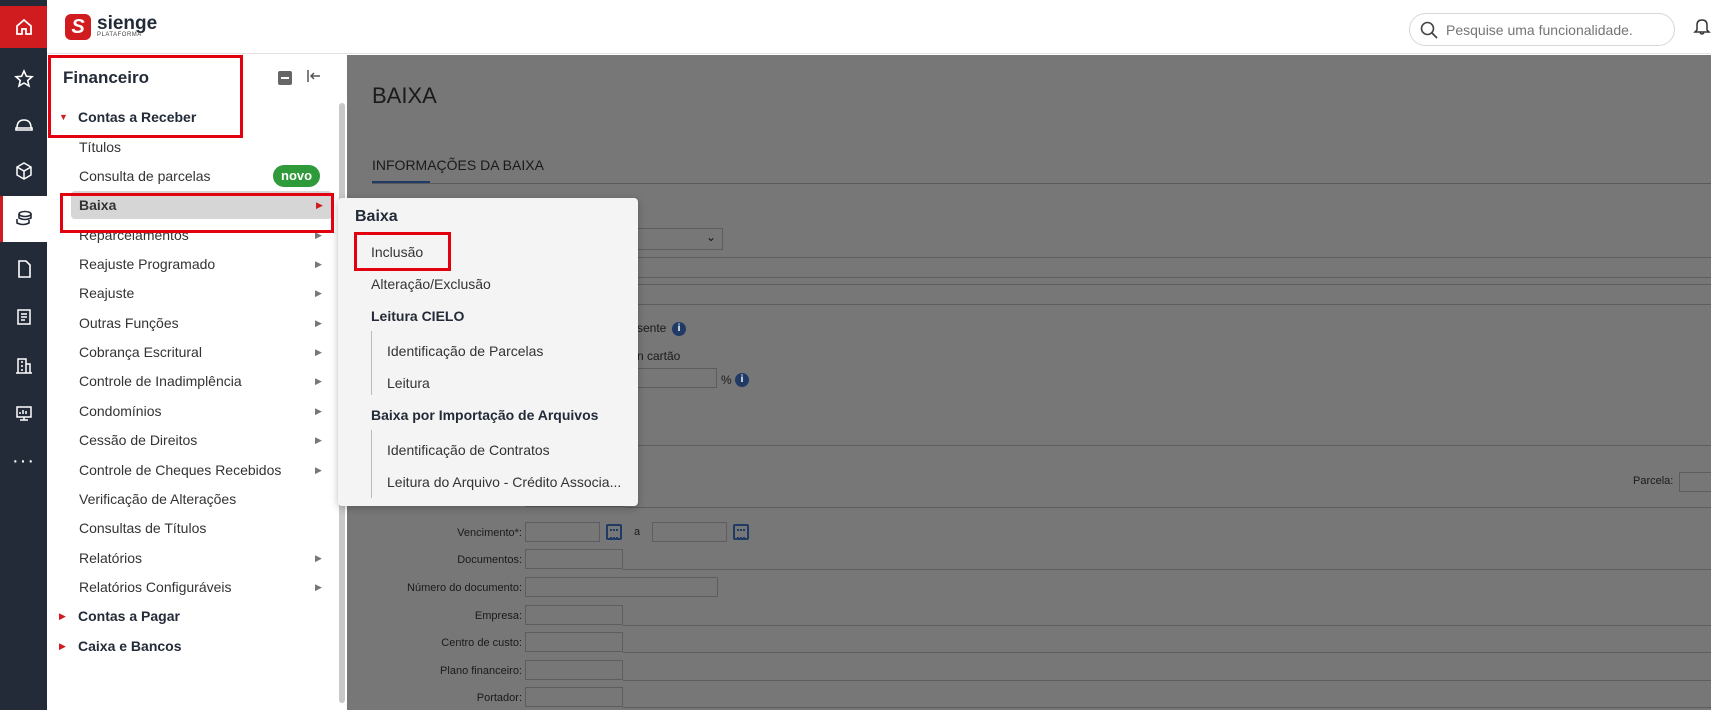  Describe the element at coordinates (1167, 569) in the screenshot. I see `documentos-desc-line` at that location.